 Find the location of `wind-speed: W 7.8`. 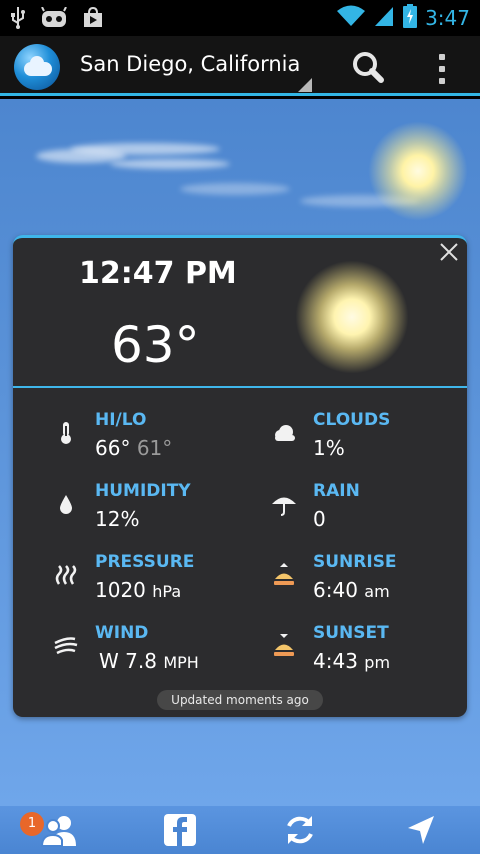

wind-speed: W 7.8 is located at coordinates (128, 661).